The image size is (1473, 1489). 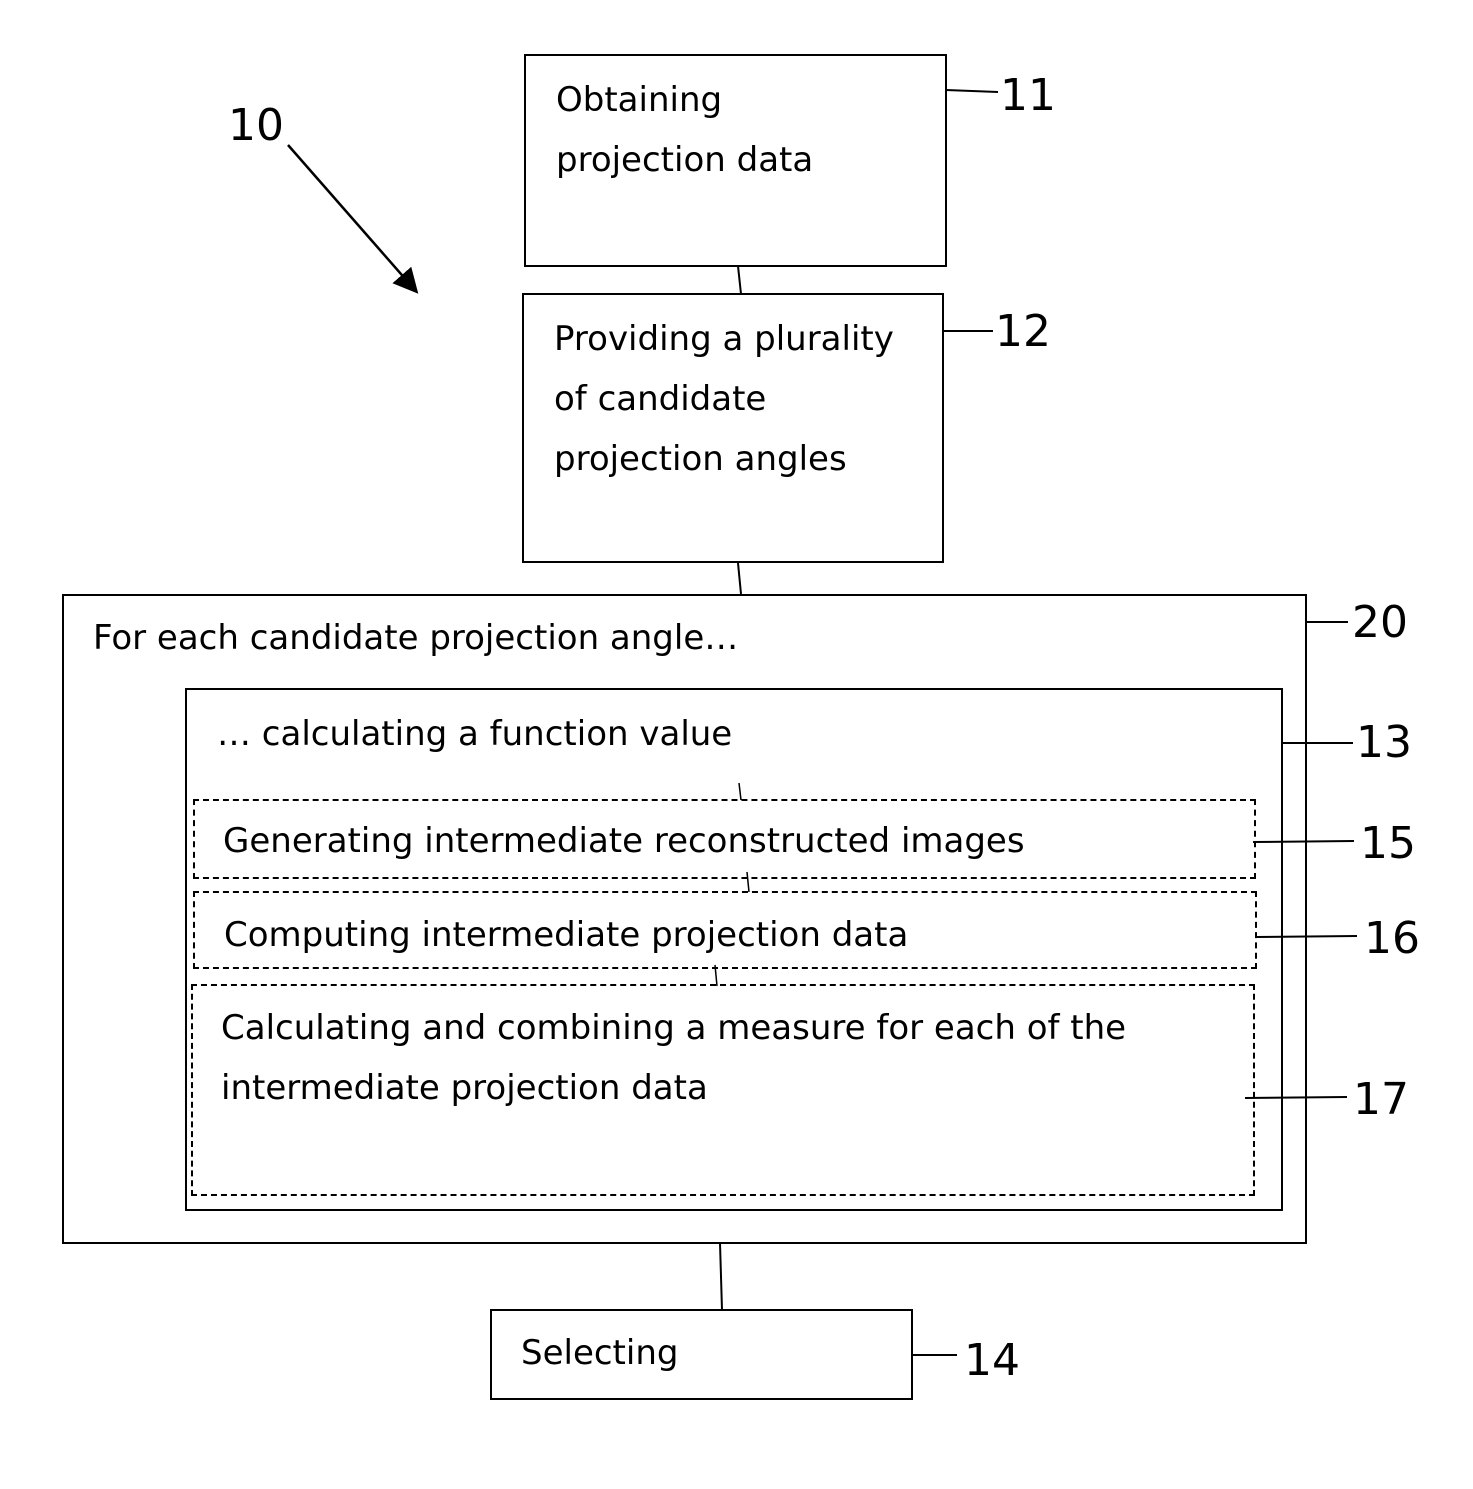 I want to click on step-12-line-2: of candidate, so click(x=660, y=399).